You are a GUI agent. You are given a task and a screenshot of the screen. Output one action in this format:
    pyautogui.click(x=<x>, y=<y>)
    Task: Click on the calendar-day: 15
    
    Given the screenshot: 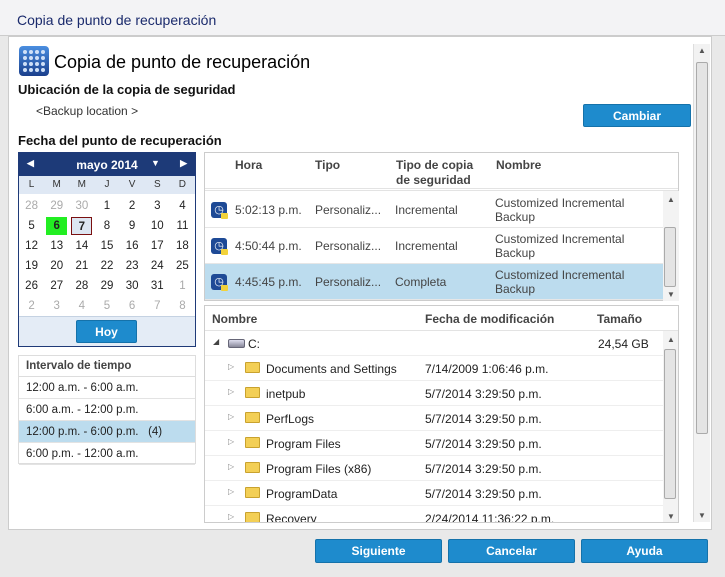 What is the action you would take?
    pyautogui.click(x=106, y=246)
    